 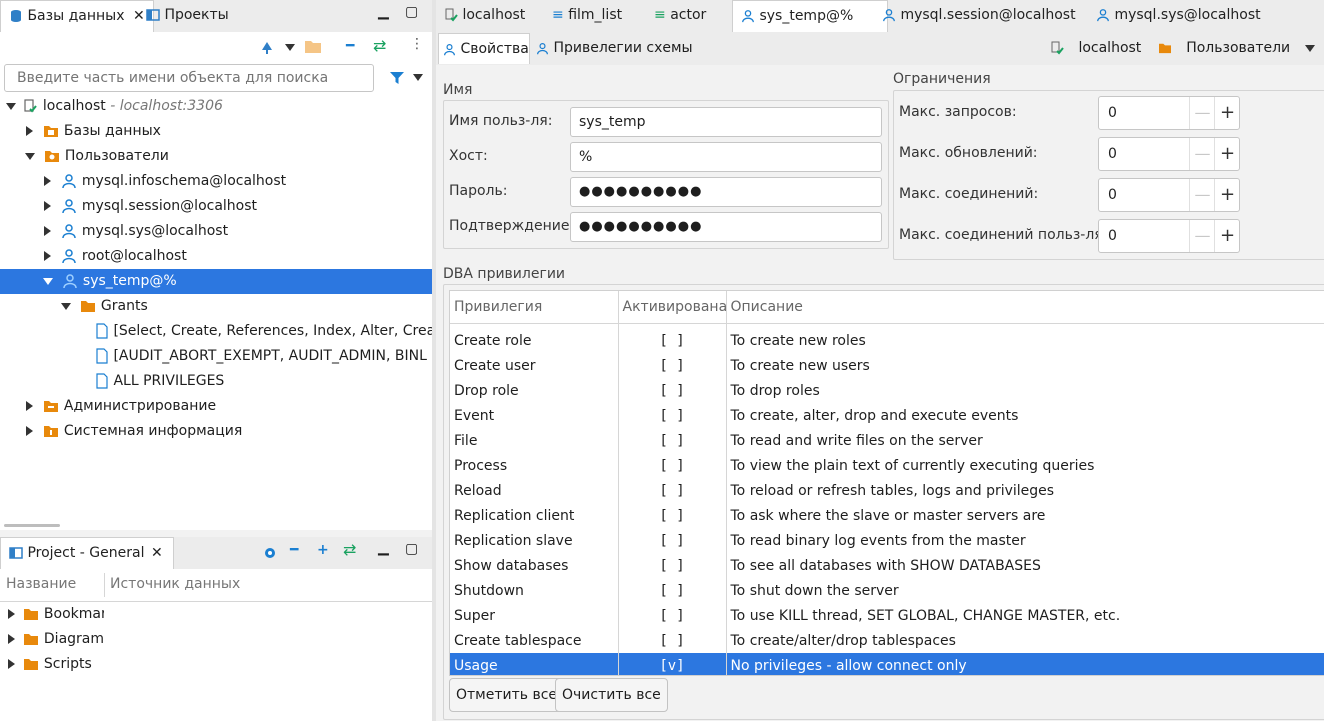 I want to click on subtab-schema-privileges: Привелегии схемы, so click(x=612, y=48).